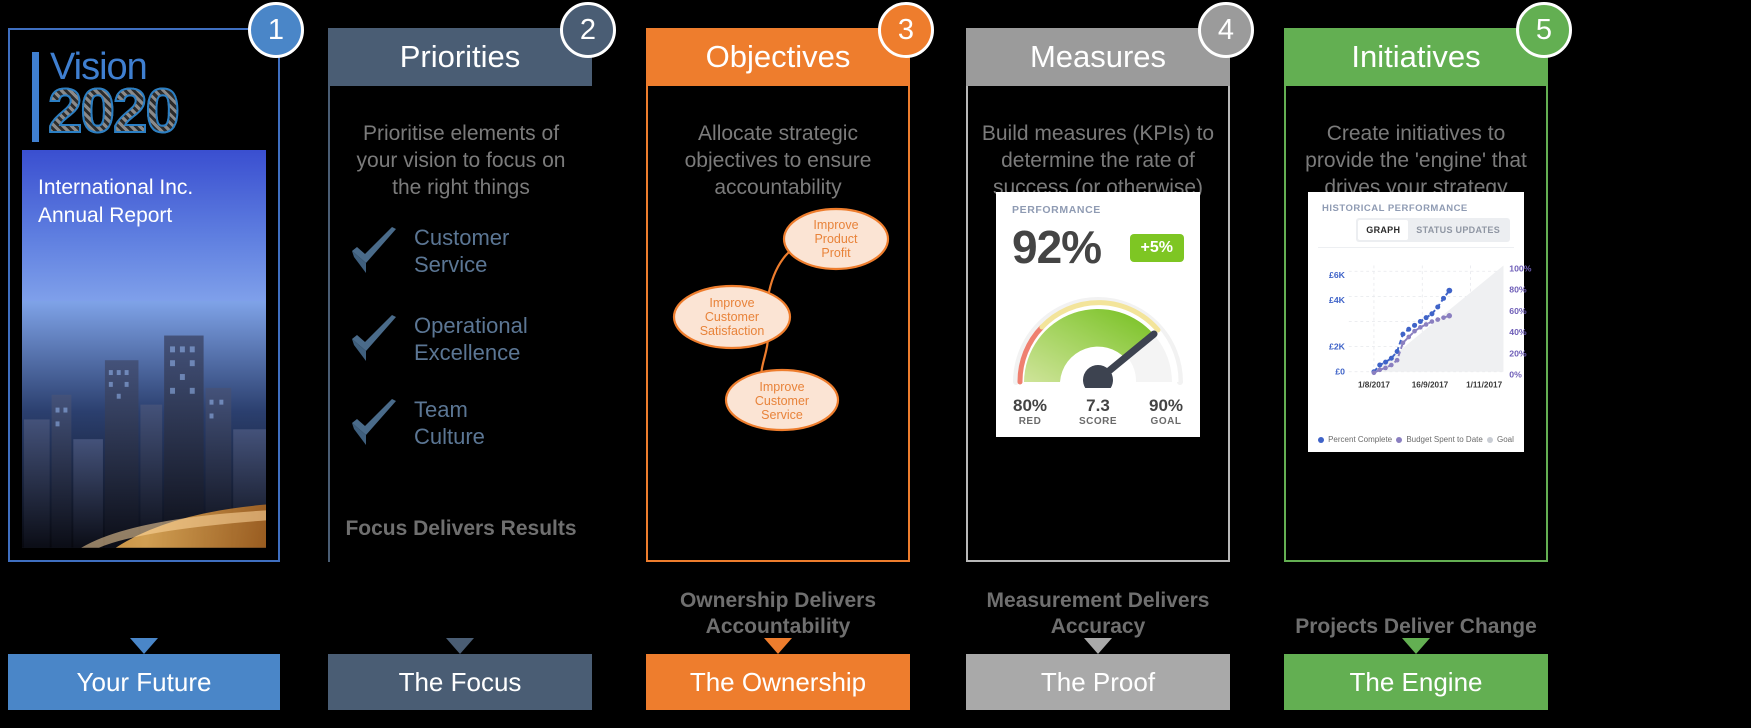  I want to click on objective-3-line-3: Service, so click(782, 415).